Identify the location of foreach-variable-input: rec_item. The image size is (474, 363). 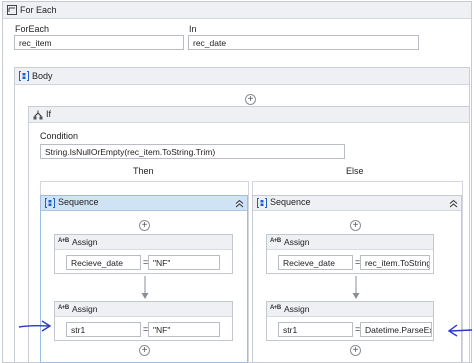
(99, 42).